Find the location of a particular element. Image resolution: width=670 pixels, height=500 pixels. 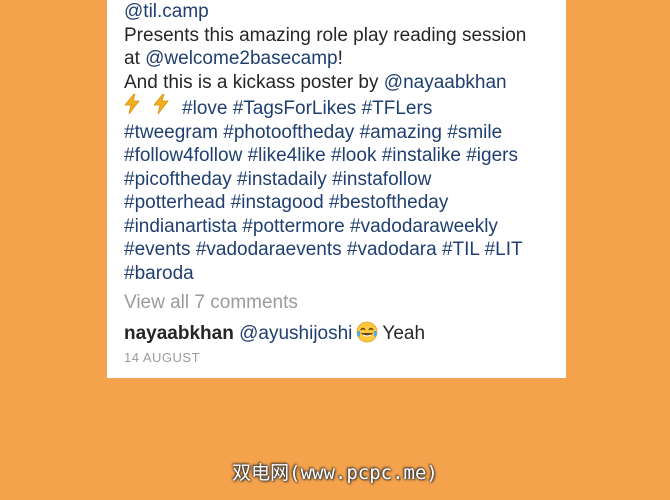

caption-hashtag-line: #baroda is located at coordinates (339, 274).